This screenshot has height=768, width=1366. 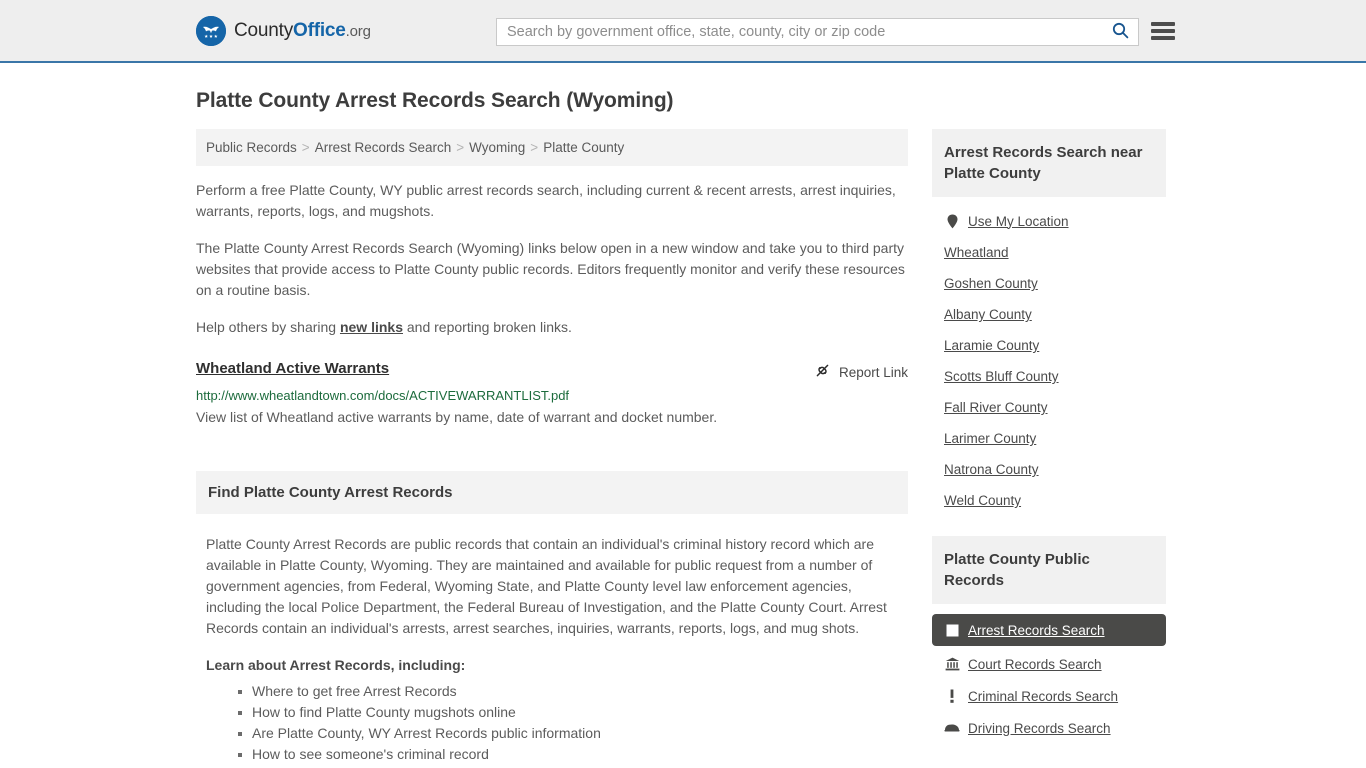 I want to click on public-records-heading: Platte County Public Records, so click(x=1049, y=570).